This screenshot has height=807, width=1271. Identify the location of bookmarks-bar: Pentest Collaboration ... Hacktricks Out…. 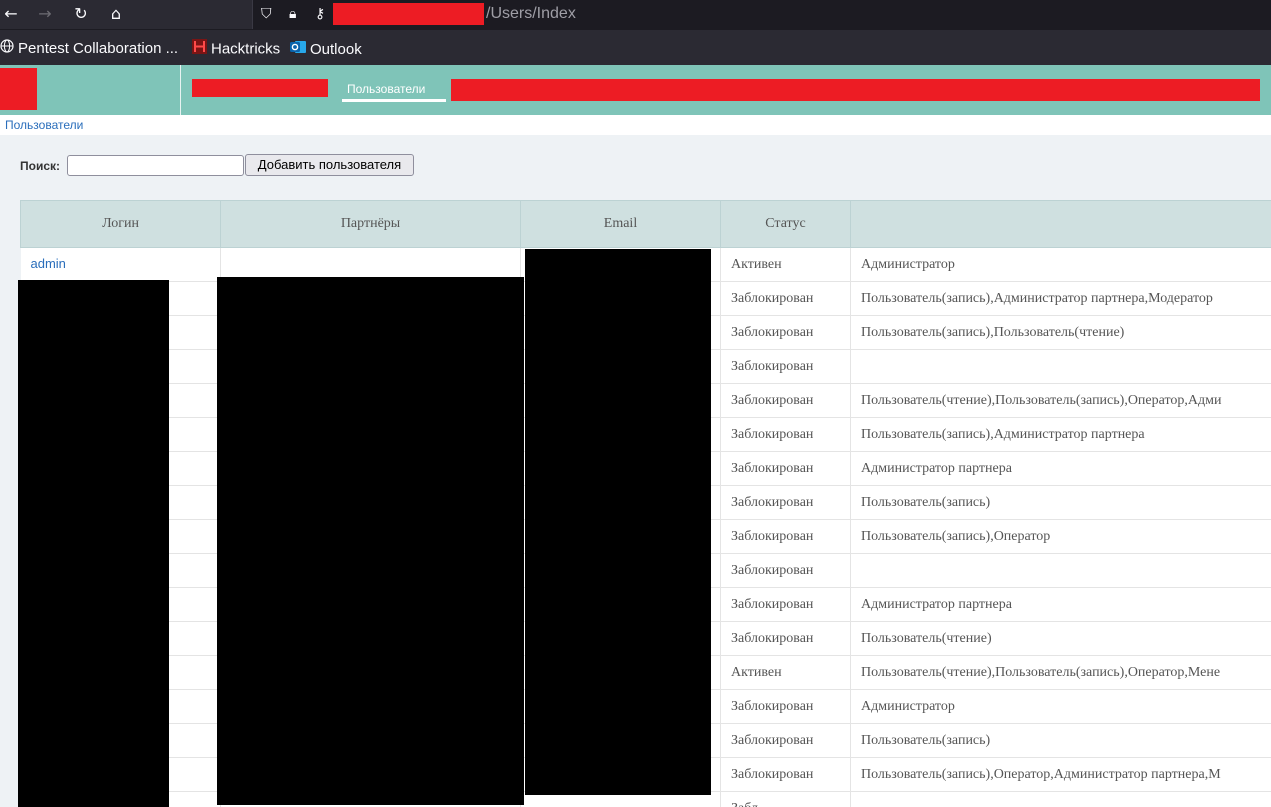
(635, 47).